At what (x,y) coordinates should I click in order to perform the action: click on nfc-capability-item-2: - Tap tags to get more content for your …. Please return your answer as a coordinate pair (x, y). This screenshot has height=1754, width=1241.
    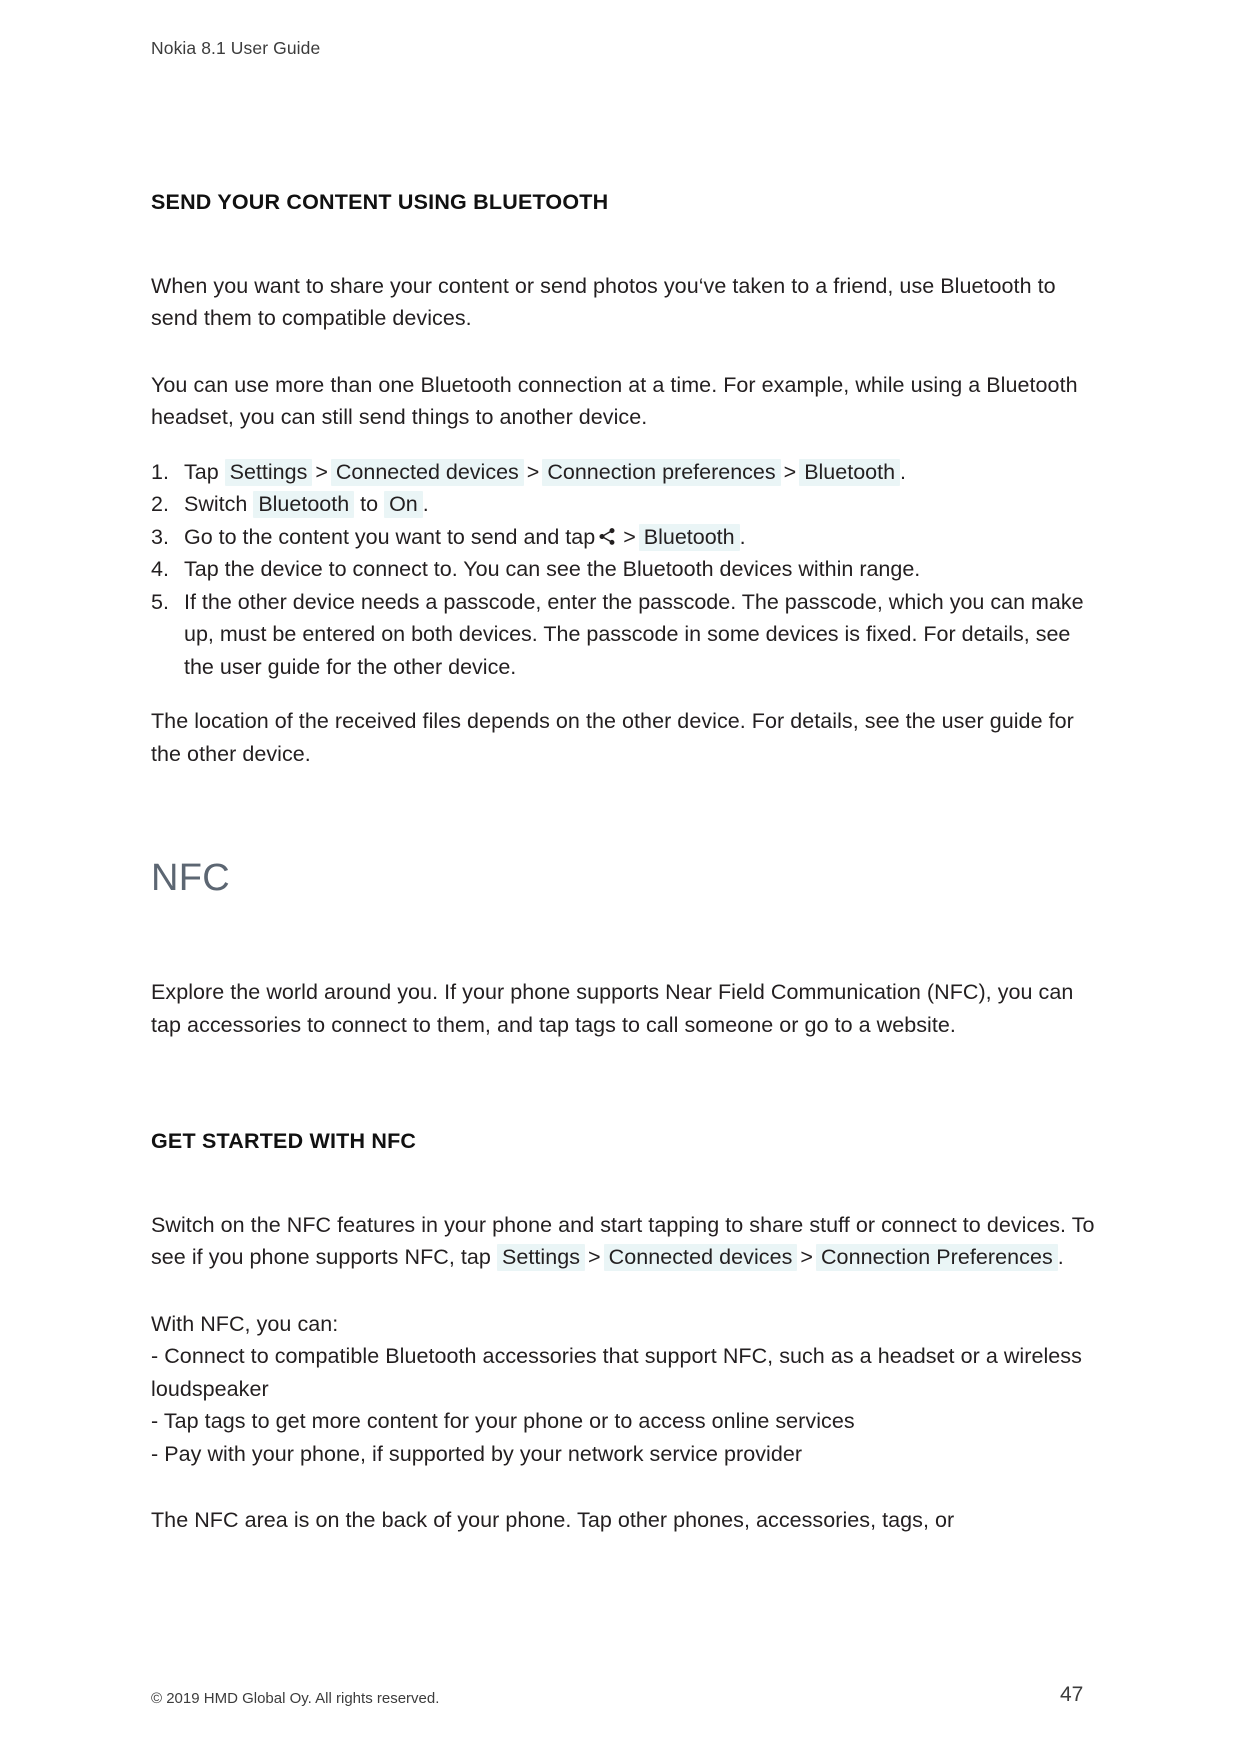
    Looking at the image, I should click on (503, 1421).